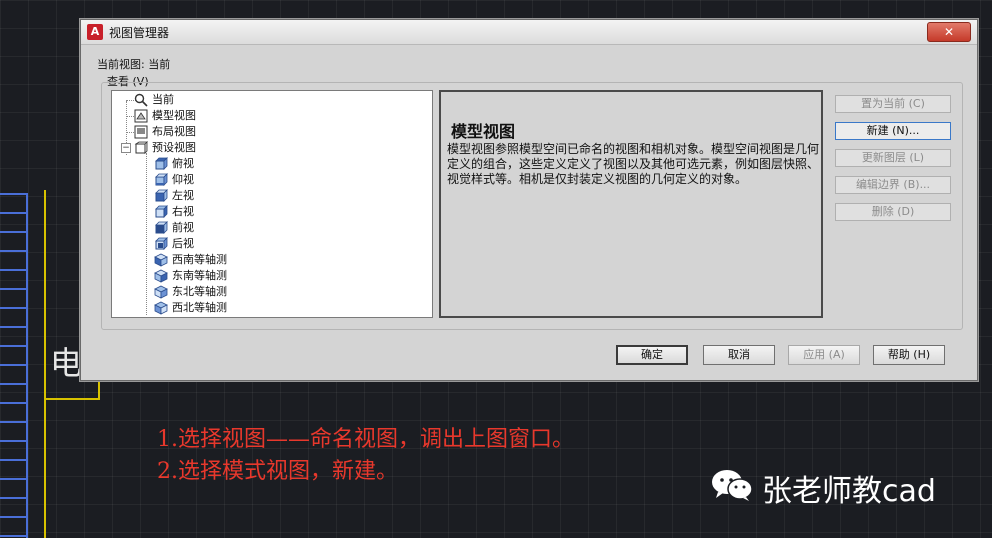 The image size is (992, 538). Describe the element at coordinates (141, 100) in the screenshot. I see `magnifier-icon` at that location.